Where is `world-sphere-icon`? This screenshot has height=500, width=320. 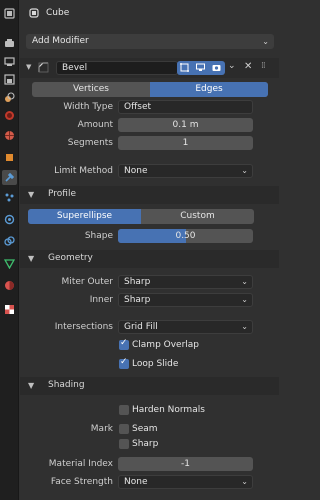 world-sphere-icon is located at coordinates (9, 135).